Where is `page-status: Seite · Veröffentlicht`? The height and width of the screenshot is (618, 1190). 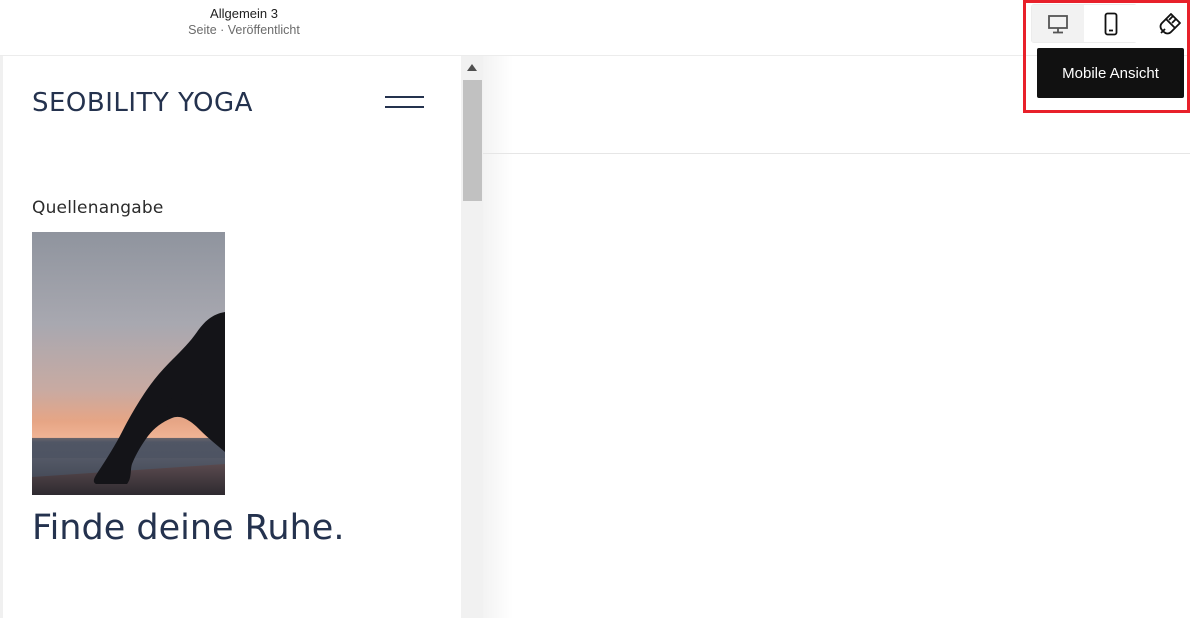 page-status: Seite · Veröffentlicht is located at coordinates (244, 30).